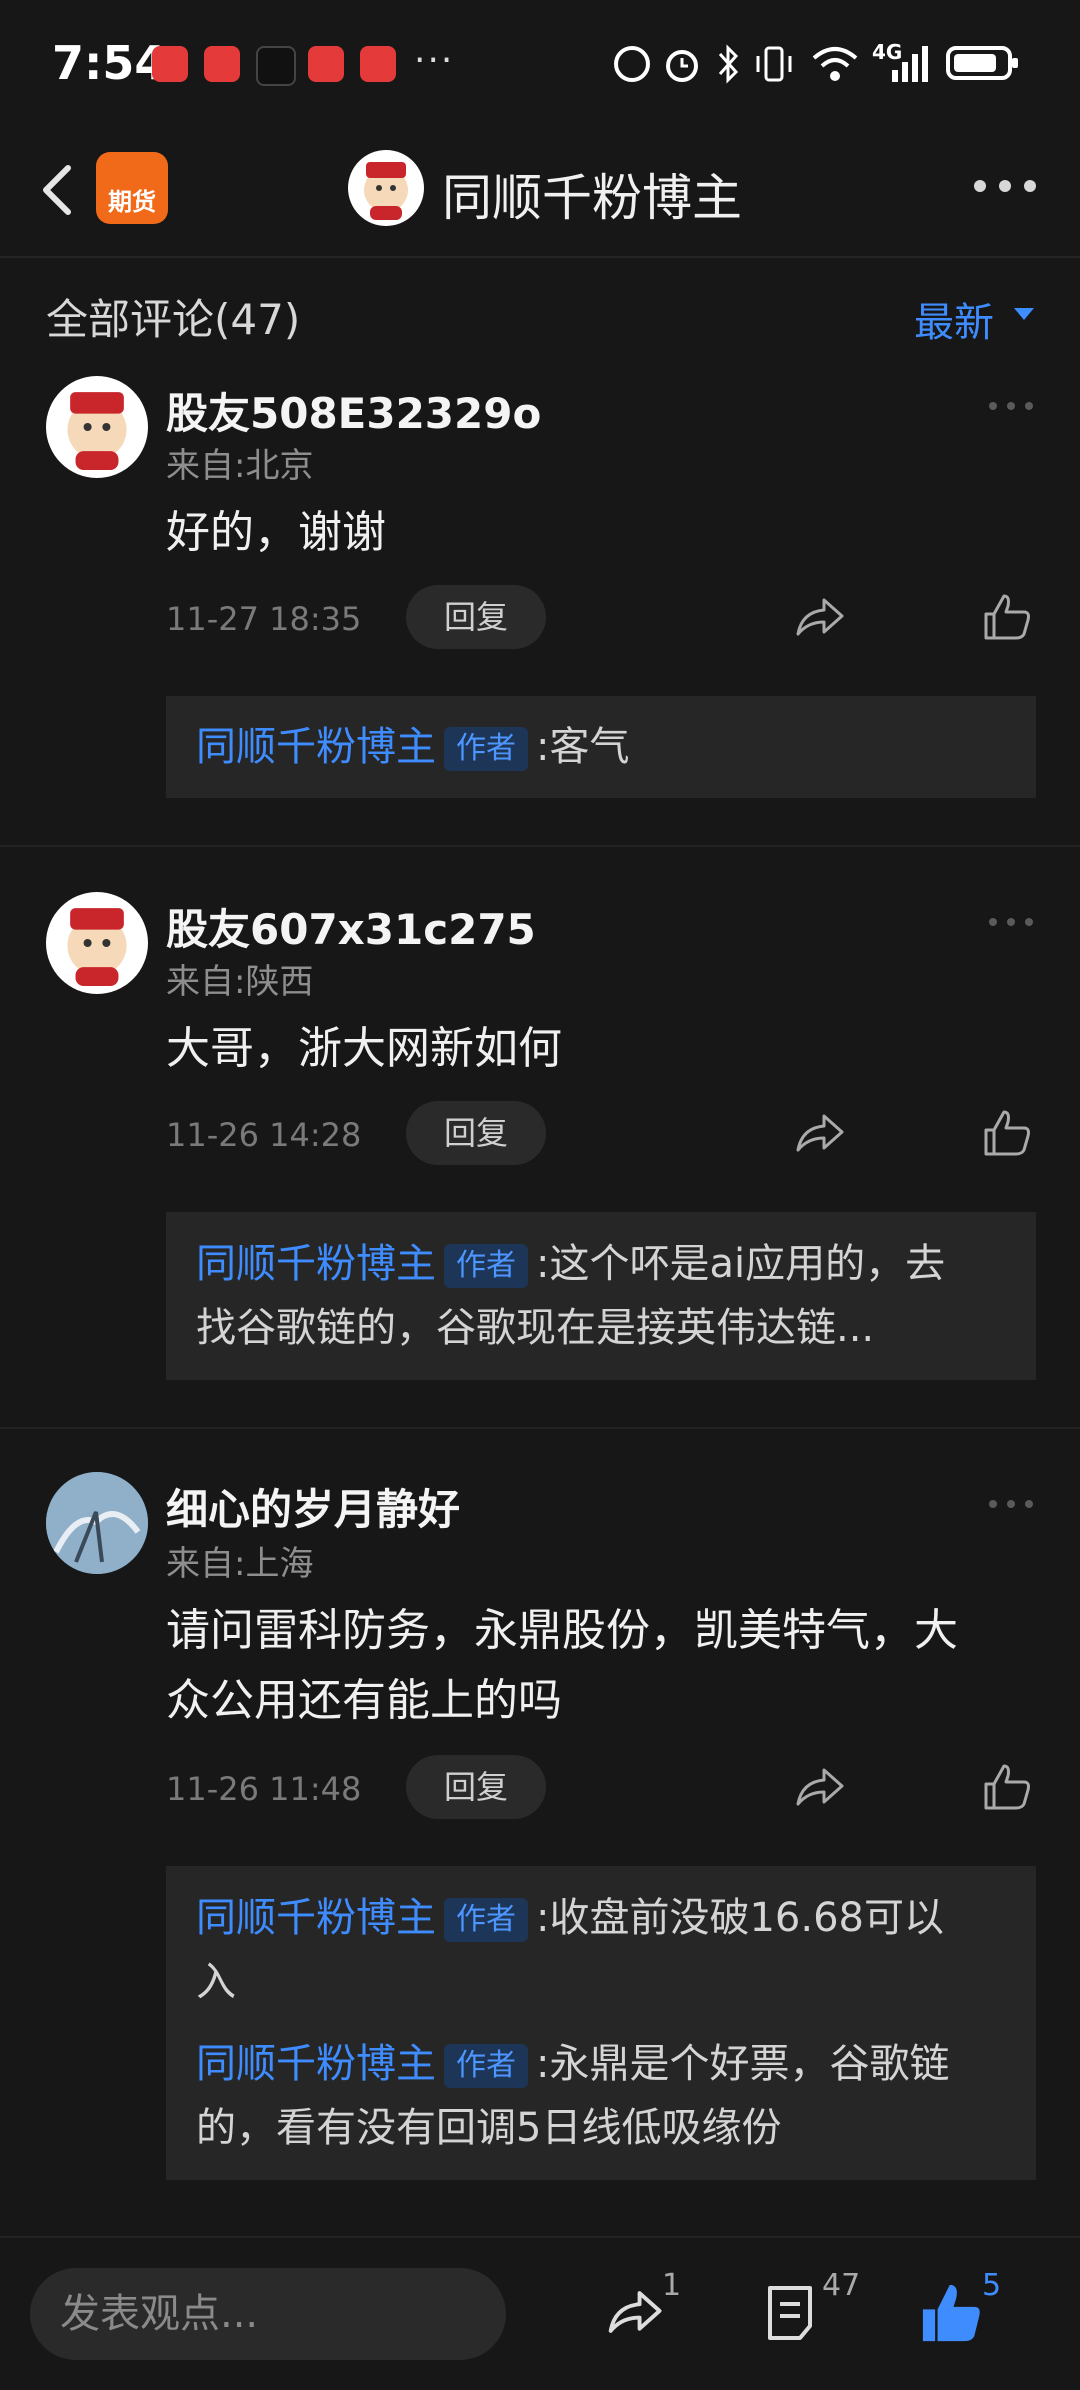 The height and width of the screenshot is (2390, 1080). Describe the element at coordinates (632, 64) in the screenshot. I see `alarm-icon` at that location.